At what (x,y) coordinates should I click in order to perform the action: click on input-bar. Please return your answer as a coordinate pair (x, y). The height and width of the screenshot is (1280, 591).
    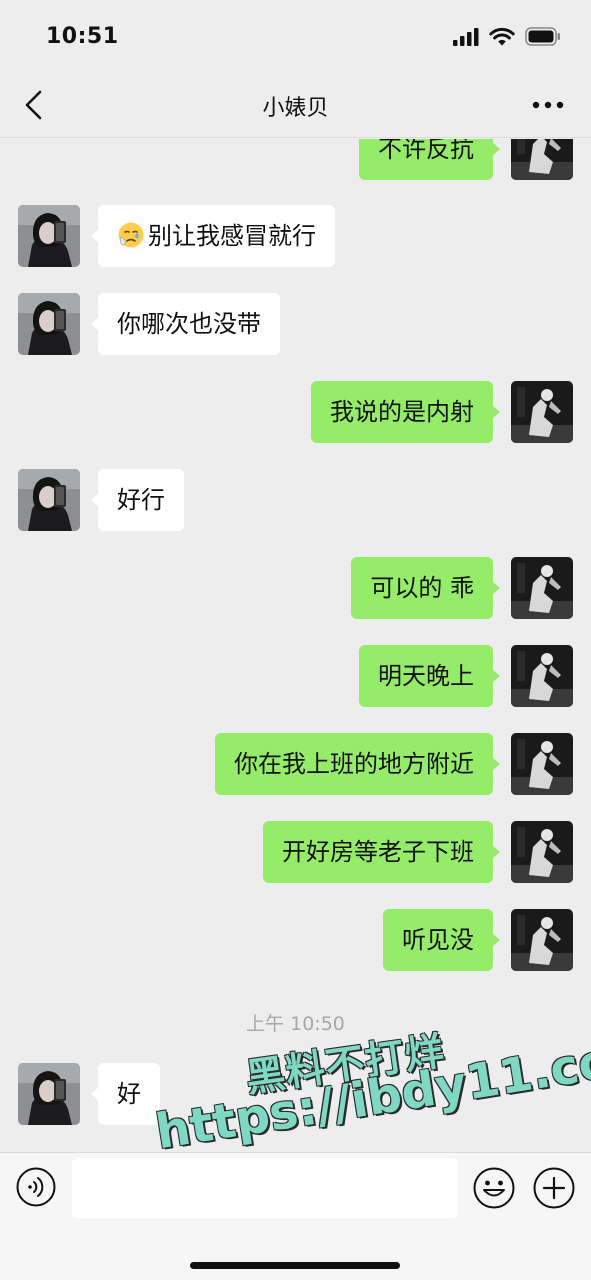
    Looking at the image, I should click on (295, 1216).